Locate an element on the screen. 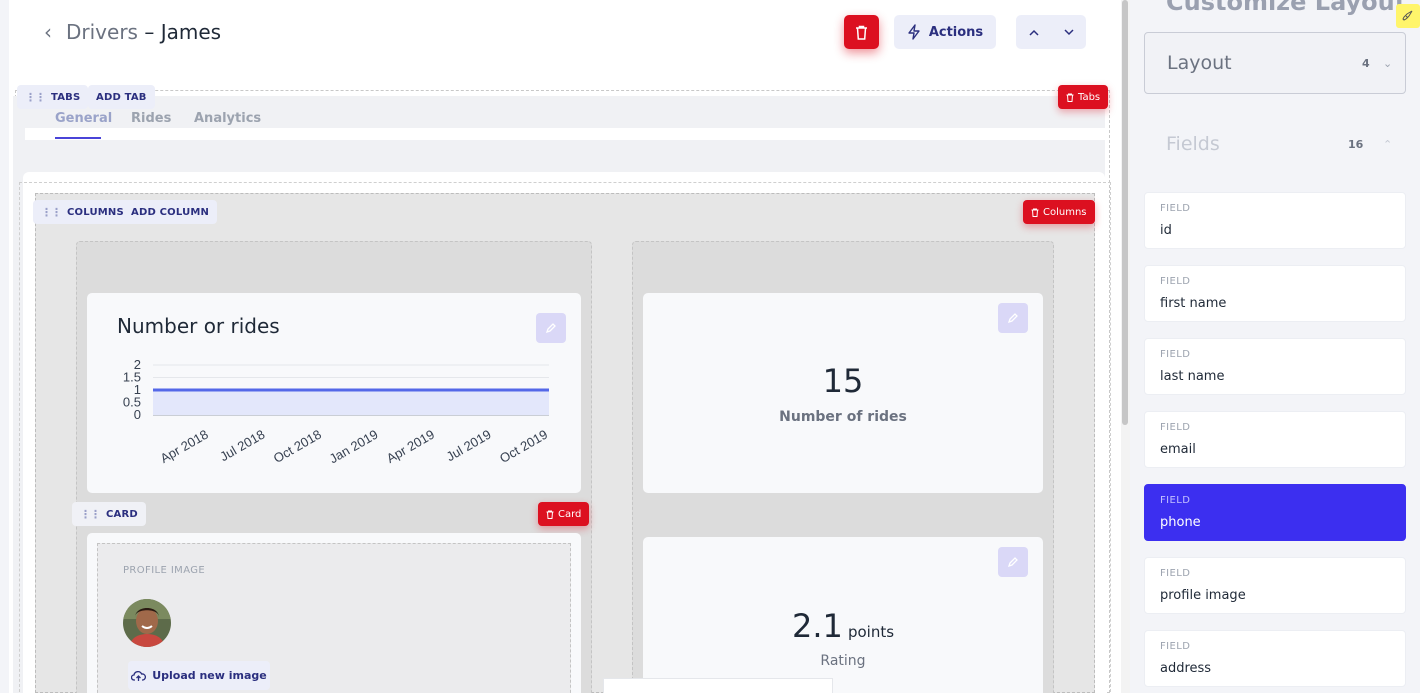  main-scrollbar-thumb is located at coordinates (1125, 212).